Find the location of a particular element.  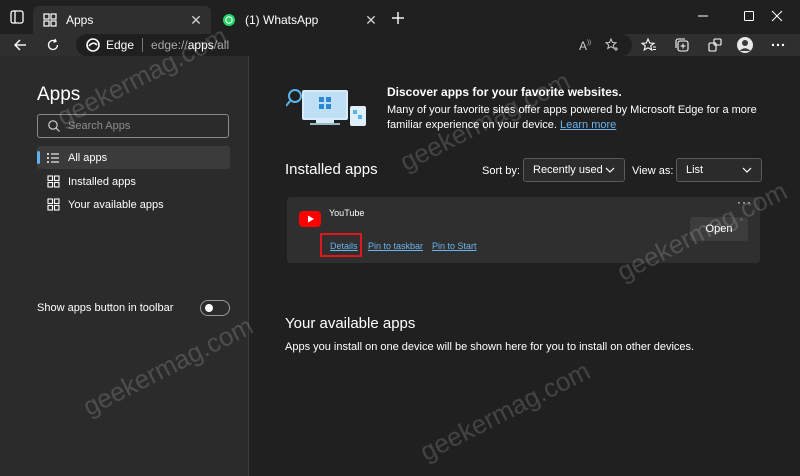

learn-more-link: Learn more is located at coordinates (588, 125).